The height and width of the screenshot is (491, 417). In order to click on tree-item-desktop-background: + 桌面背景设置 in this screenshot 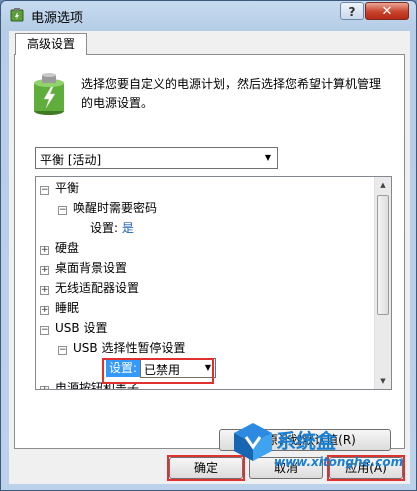, I will do `click(83, 268)`.